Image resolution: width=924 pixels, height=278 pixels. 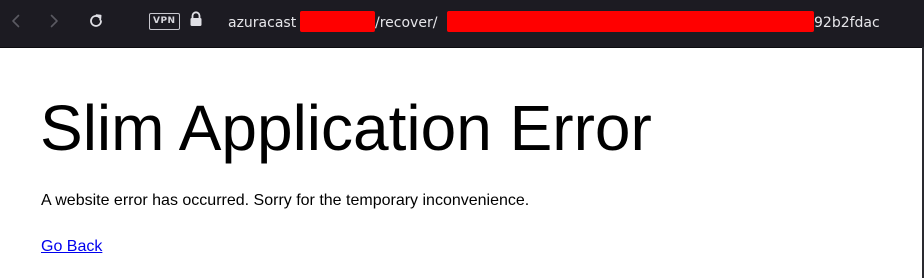 What do you see at coordinates (16, 21) in the screenshot?
I see `back-arrow-icon` at bounding box center [16, 21].